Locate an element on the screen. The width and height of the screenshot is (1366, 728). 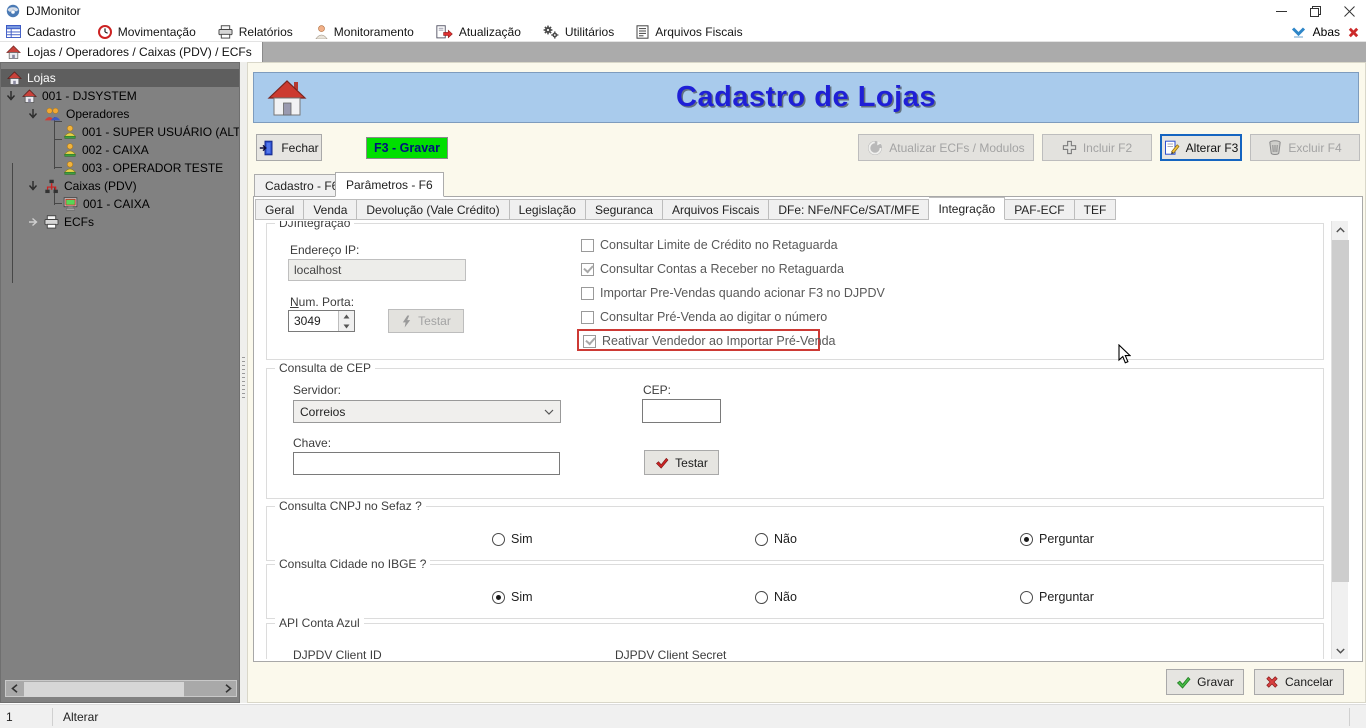
tab-label: Parâmetros - F6 is located at coordinates (389, 184).